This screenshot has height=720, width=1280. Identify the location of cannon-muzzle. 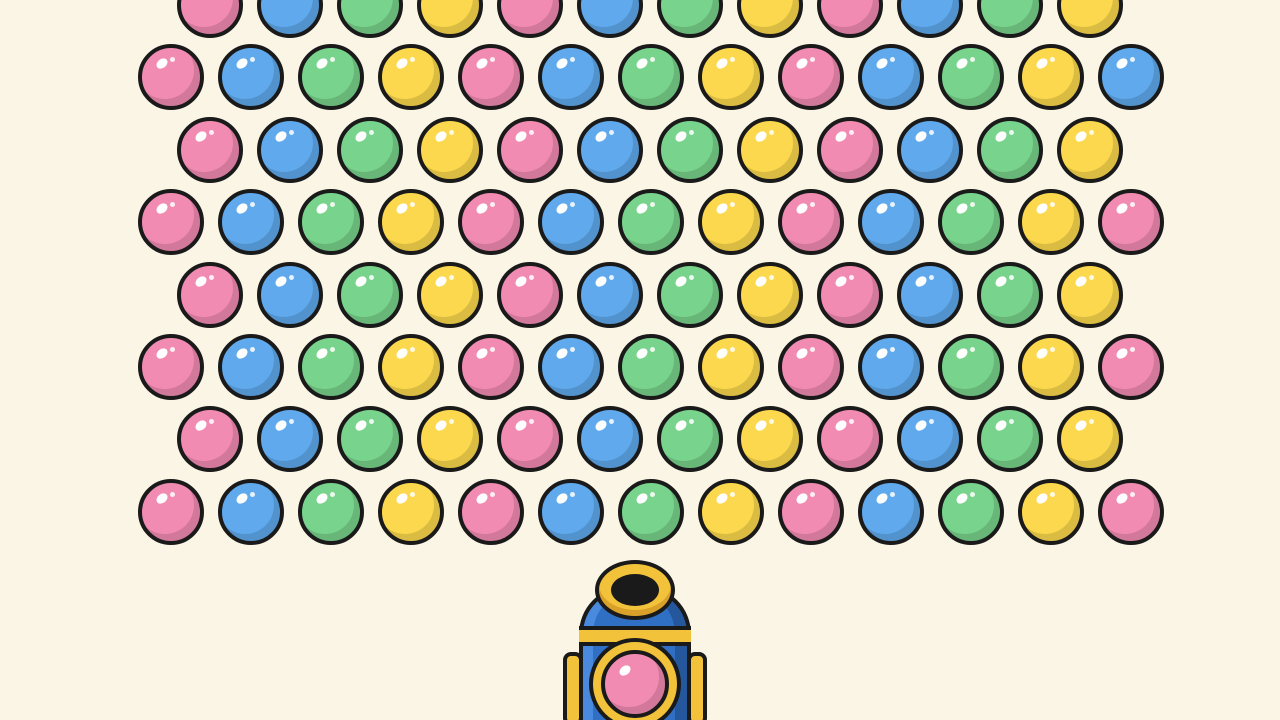
(635, 590).